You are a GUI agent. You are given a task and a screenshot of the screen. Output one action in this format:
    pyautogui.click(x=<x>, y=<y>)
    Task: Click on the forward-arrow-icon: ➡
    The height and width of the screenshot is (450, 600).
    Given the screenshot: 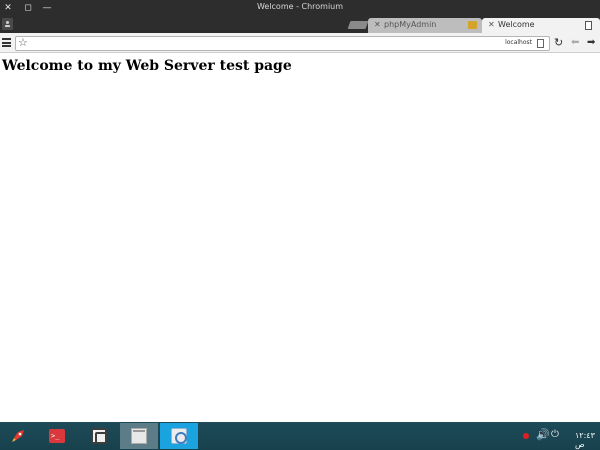 What is the action you would take?
    pyautogui.click(x=591, y=42)
    